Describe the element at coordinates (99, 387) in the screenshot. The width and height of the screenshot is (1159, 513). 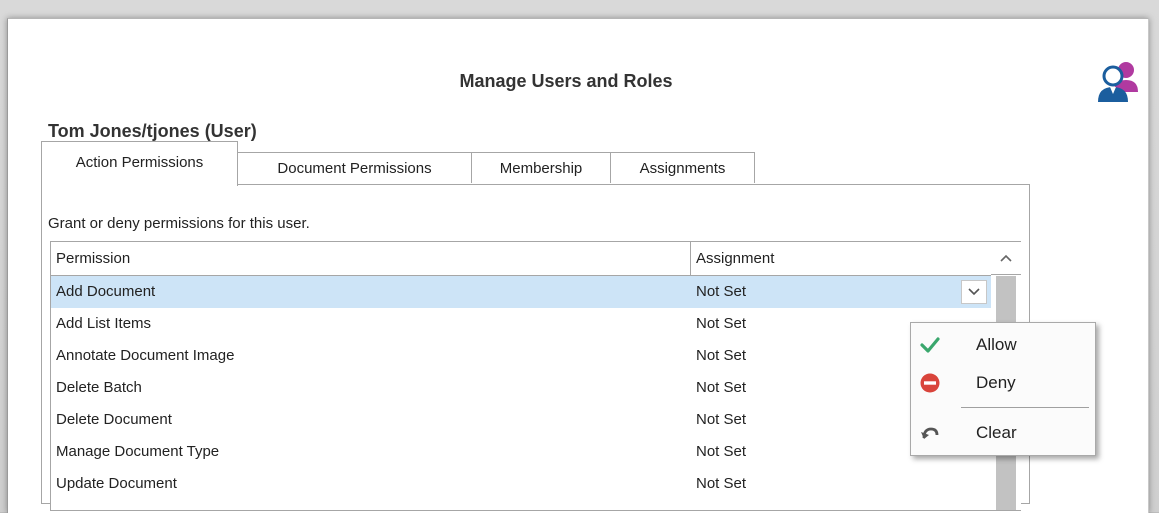
I see `permission-cell: Delete Batch` at that location.